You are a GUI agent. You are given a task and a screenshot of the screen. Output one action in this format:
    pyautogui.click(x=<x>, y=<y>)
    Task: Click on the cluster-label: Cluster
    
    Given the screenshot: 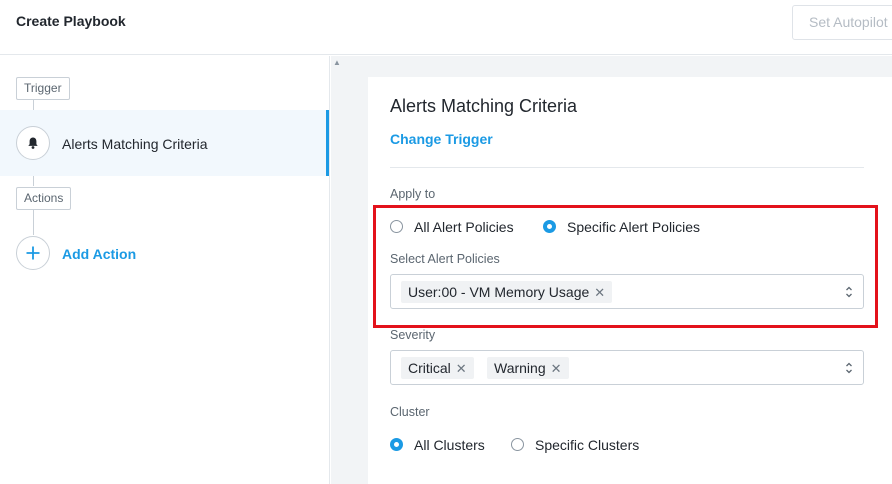 What is the action you would take?
    pyautogui.click(x=410, y=412)
    